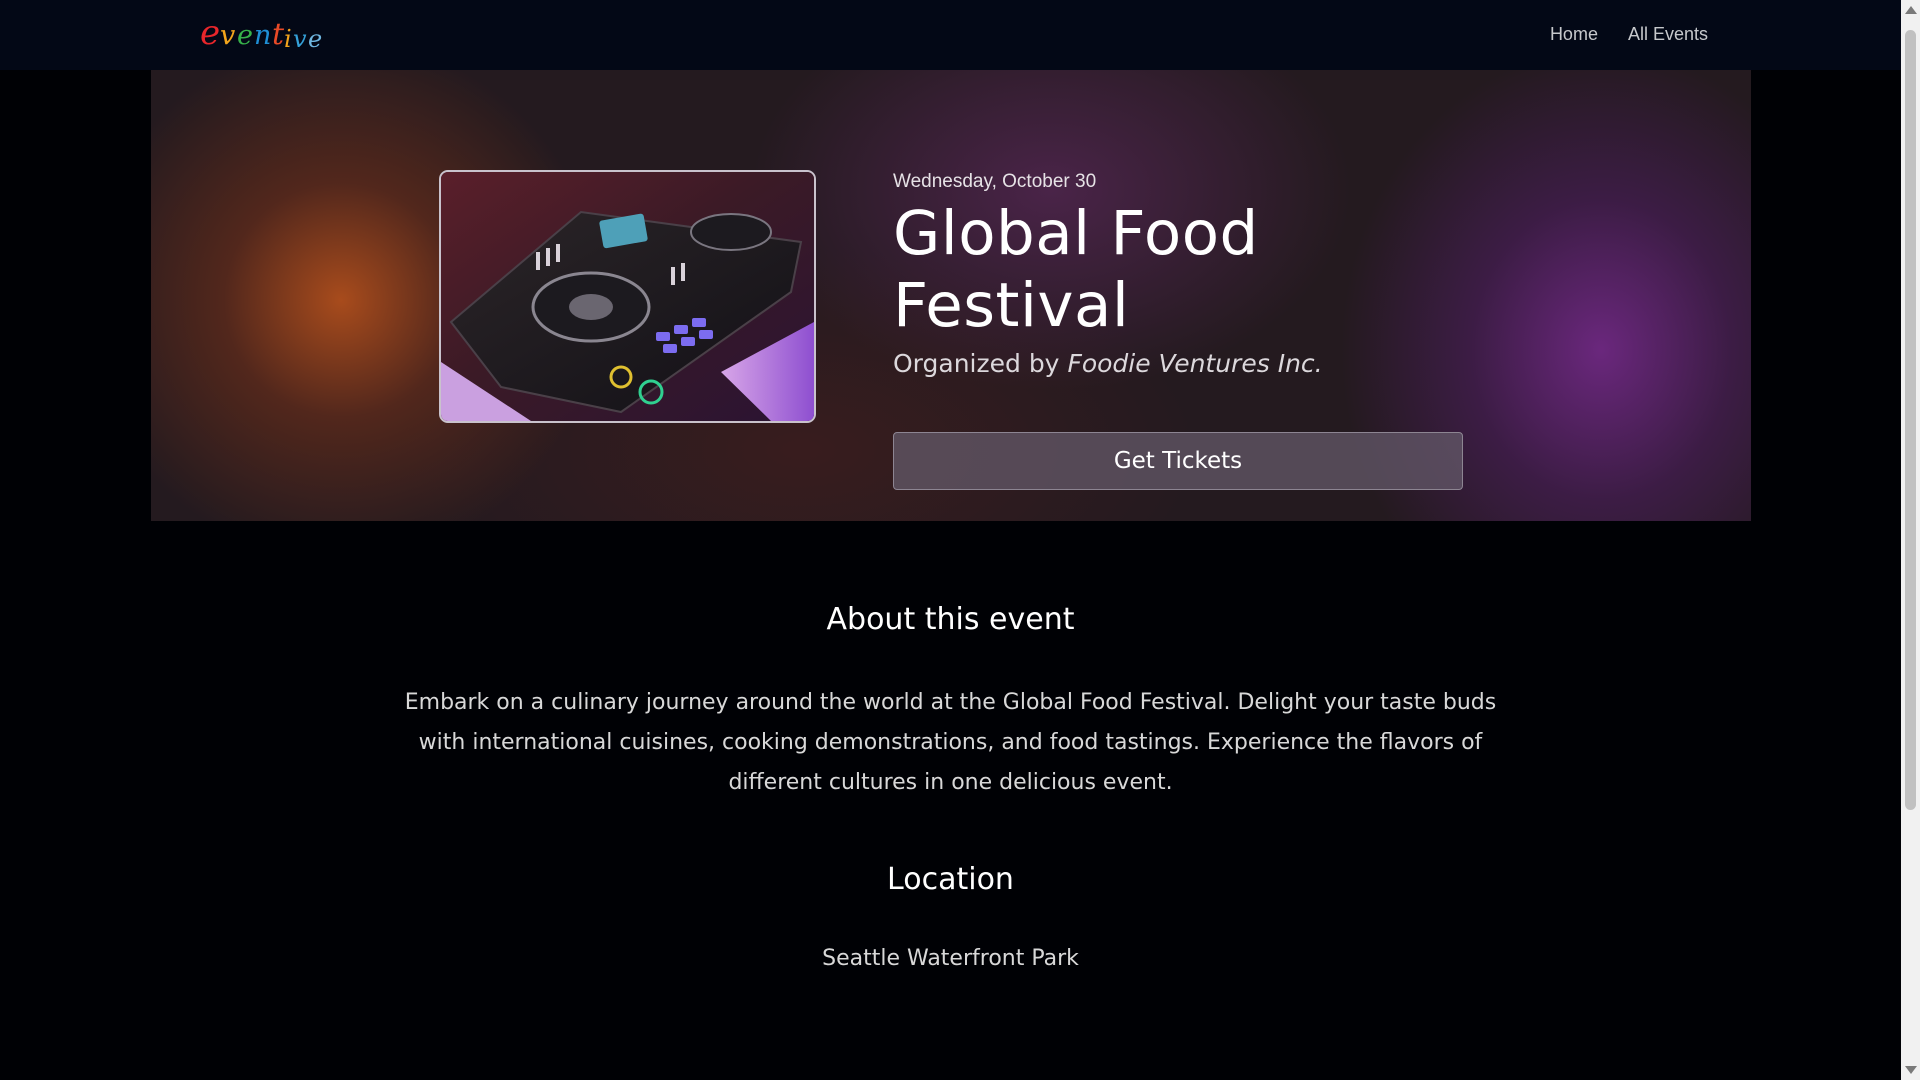 This screenshot has height=1080, width=1920. Describe the element at coordinates (1911, 1070) in the screenshot. I see `scroll-down-icon` at that location.